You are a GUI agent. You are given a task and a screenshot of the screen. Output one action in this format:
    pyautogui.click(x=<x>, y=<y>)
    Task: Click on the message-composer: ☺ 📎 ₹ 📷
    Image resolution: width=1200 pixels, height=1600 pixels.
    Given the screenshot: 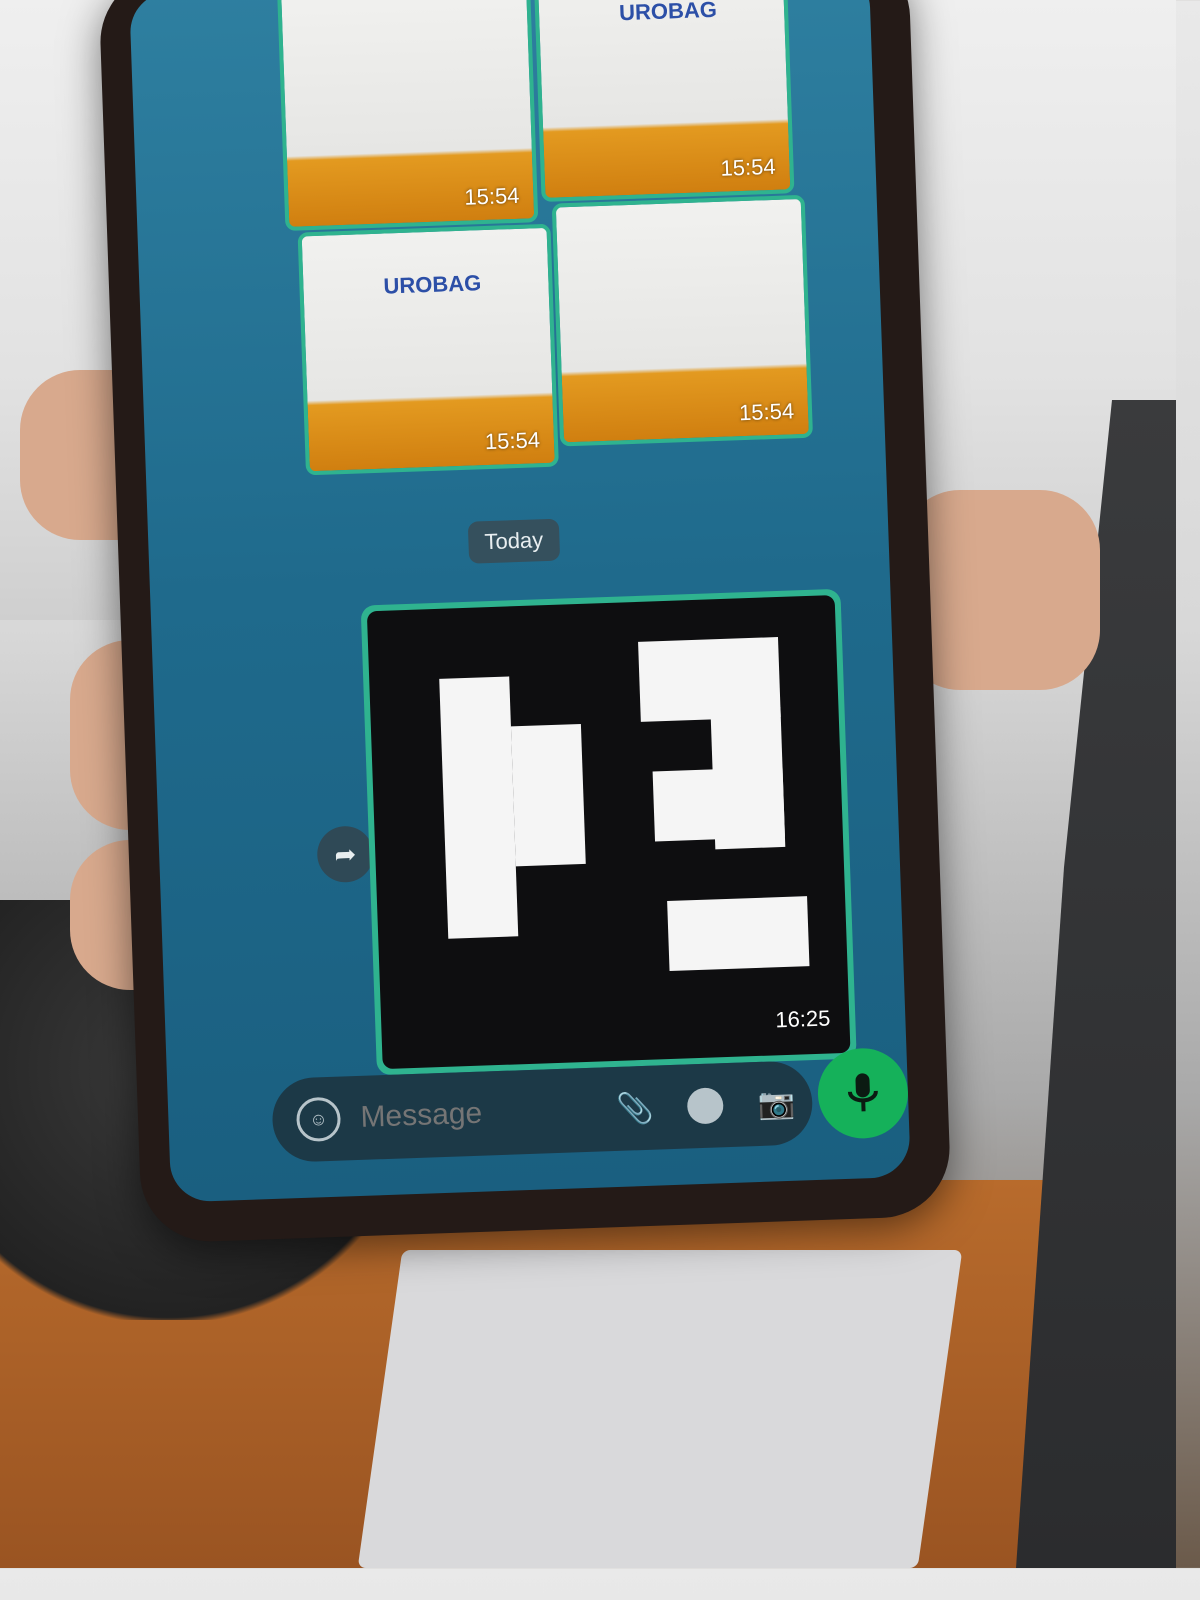 What is the action you would take?
    pyautogui.click(x=542, y=1111)
    